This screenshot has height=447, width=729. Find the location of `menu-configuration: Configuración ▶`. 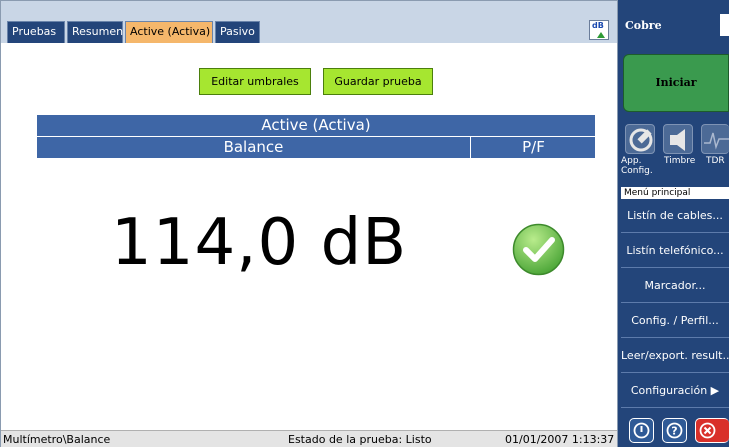

menu-configuration: Configuración ▶ is located at coordinates (675, 391).